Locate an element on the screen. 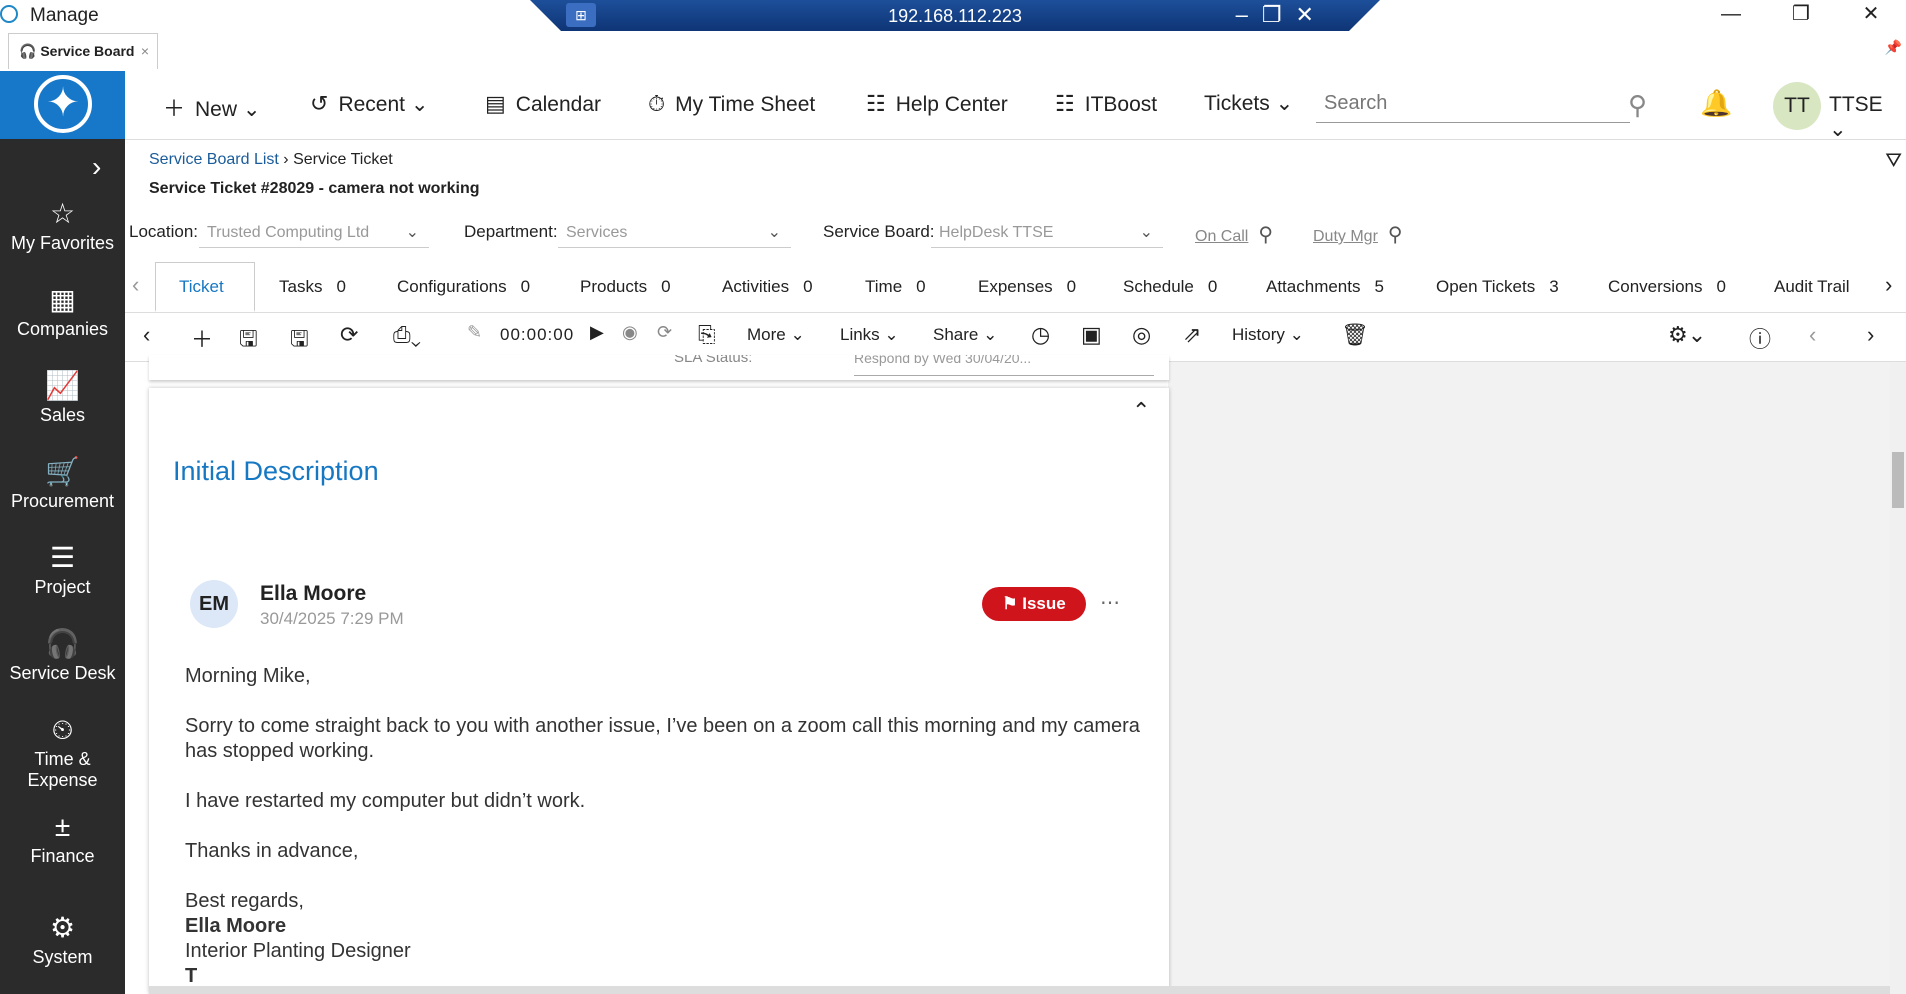 The height and width of the screenshot is (994, 1906). location-label: Location: is located at coordinates (163, 231).